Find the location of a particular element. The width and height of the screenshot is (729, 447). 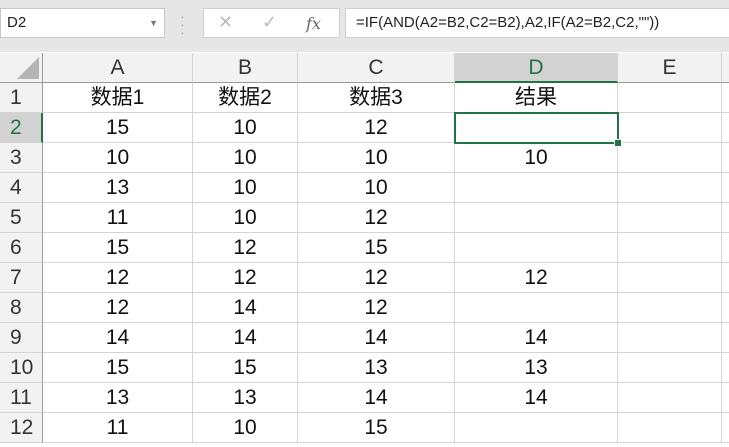

formula-input: =IF(AND(A2=B2,C2=B2),A2,IF(A2=B2,C2,"")) is located at coordinates (537, 23).